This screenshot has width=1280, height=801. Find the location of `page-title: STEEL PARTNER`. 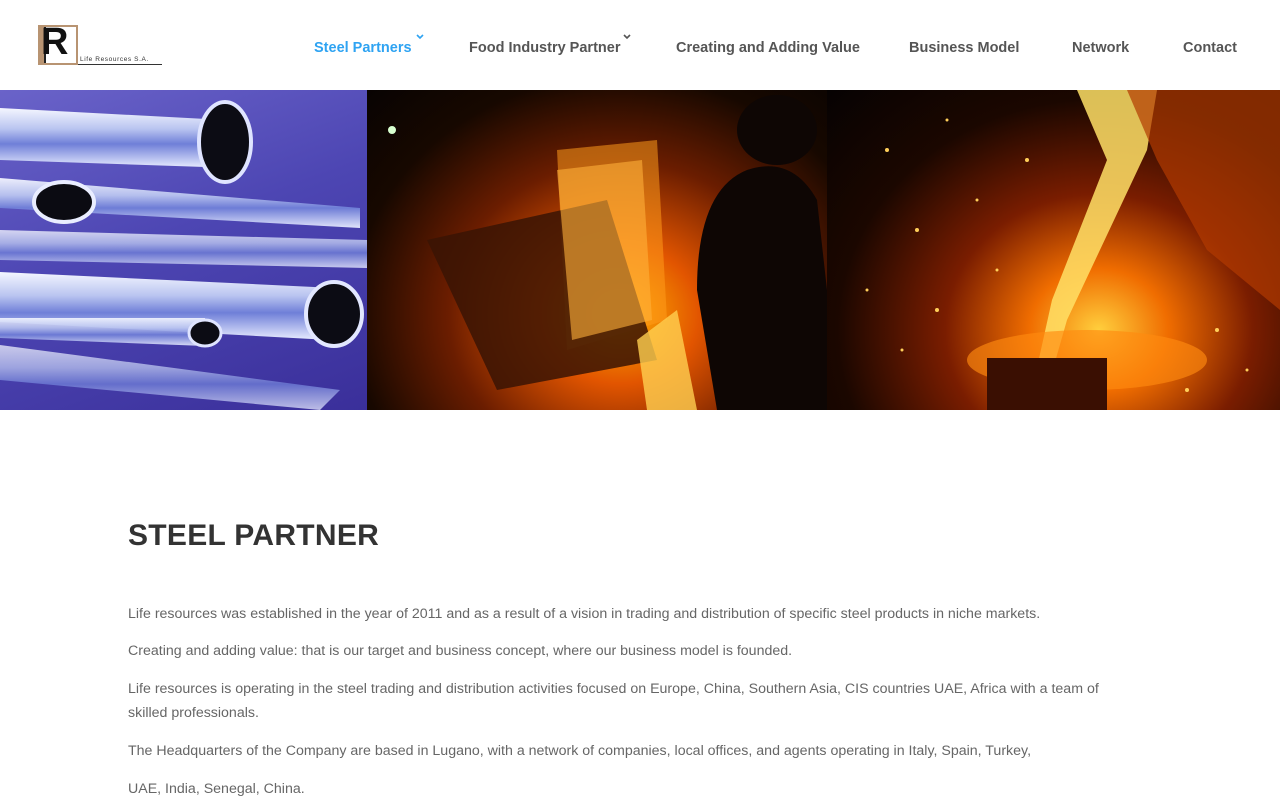

page-title: STEEL PARTNER is located at coordinates (254, 535).